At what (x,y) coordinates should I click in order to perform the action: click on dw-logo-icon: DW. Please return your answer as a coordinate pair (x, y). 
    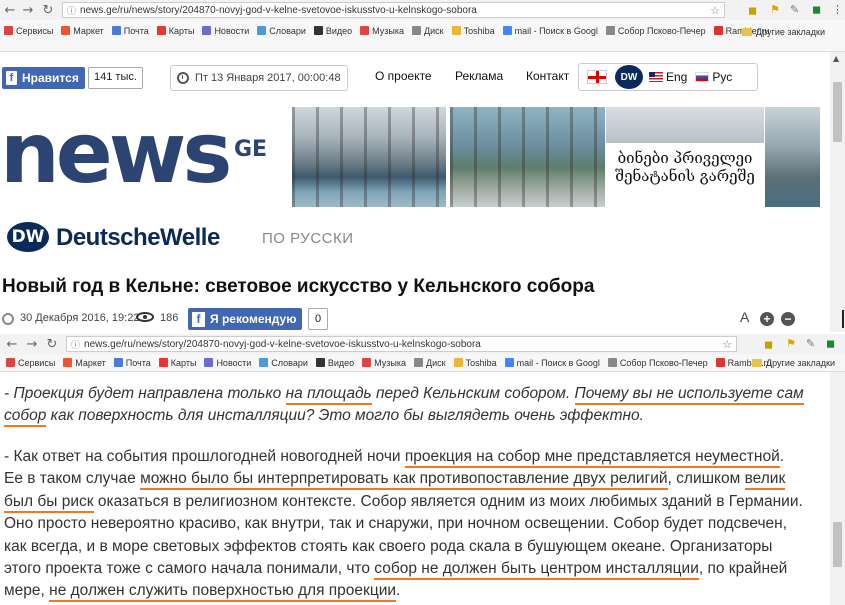
    Looking at the image, I should click on (28, 237).